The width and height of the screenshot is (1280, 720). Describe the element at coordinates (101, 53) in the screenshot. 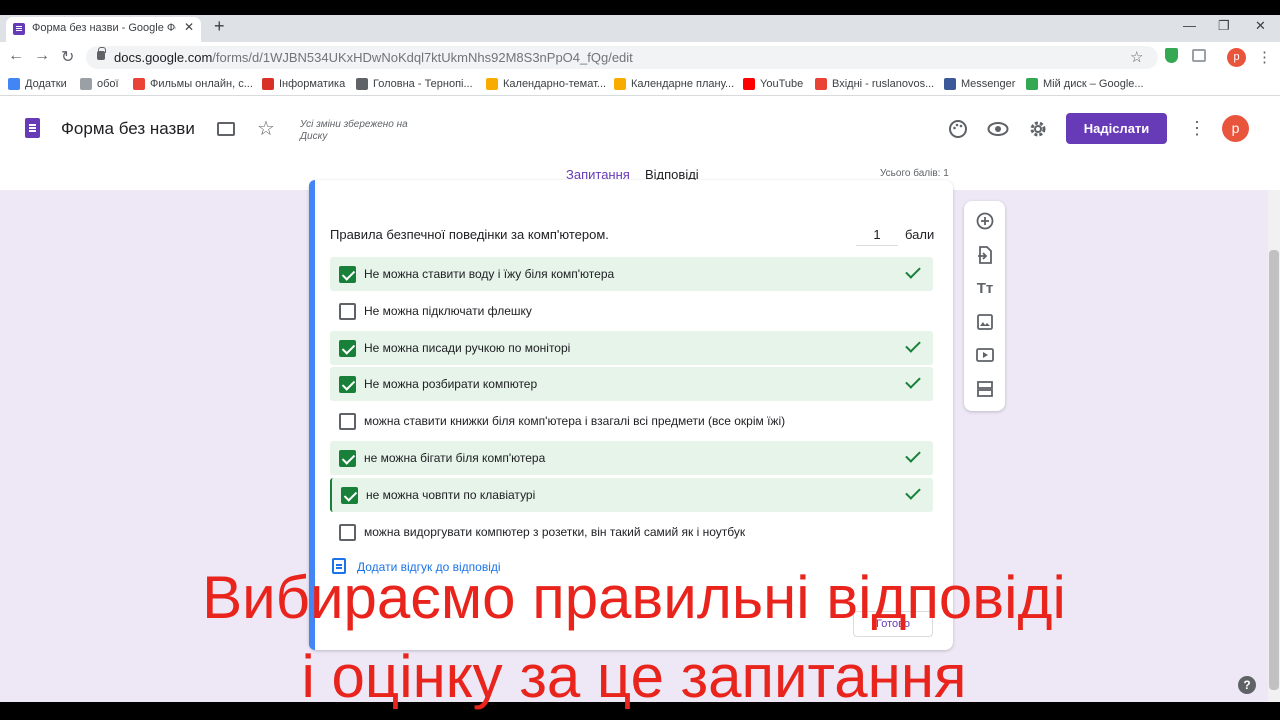

I see `lock-icon` at that location.